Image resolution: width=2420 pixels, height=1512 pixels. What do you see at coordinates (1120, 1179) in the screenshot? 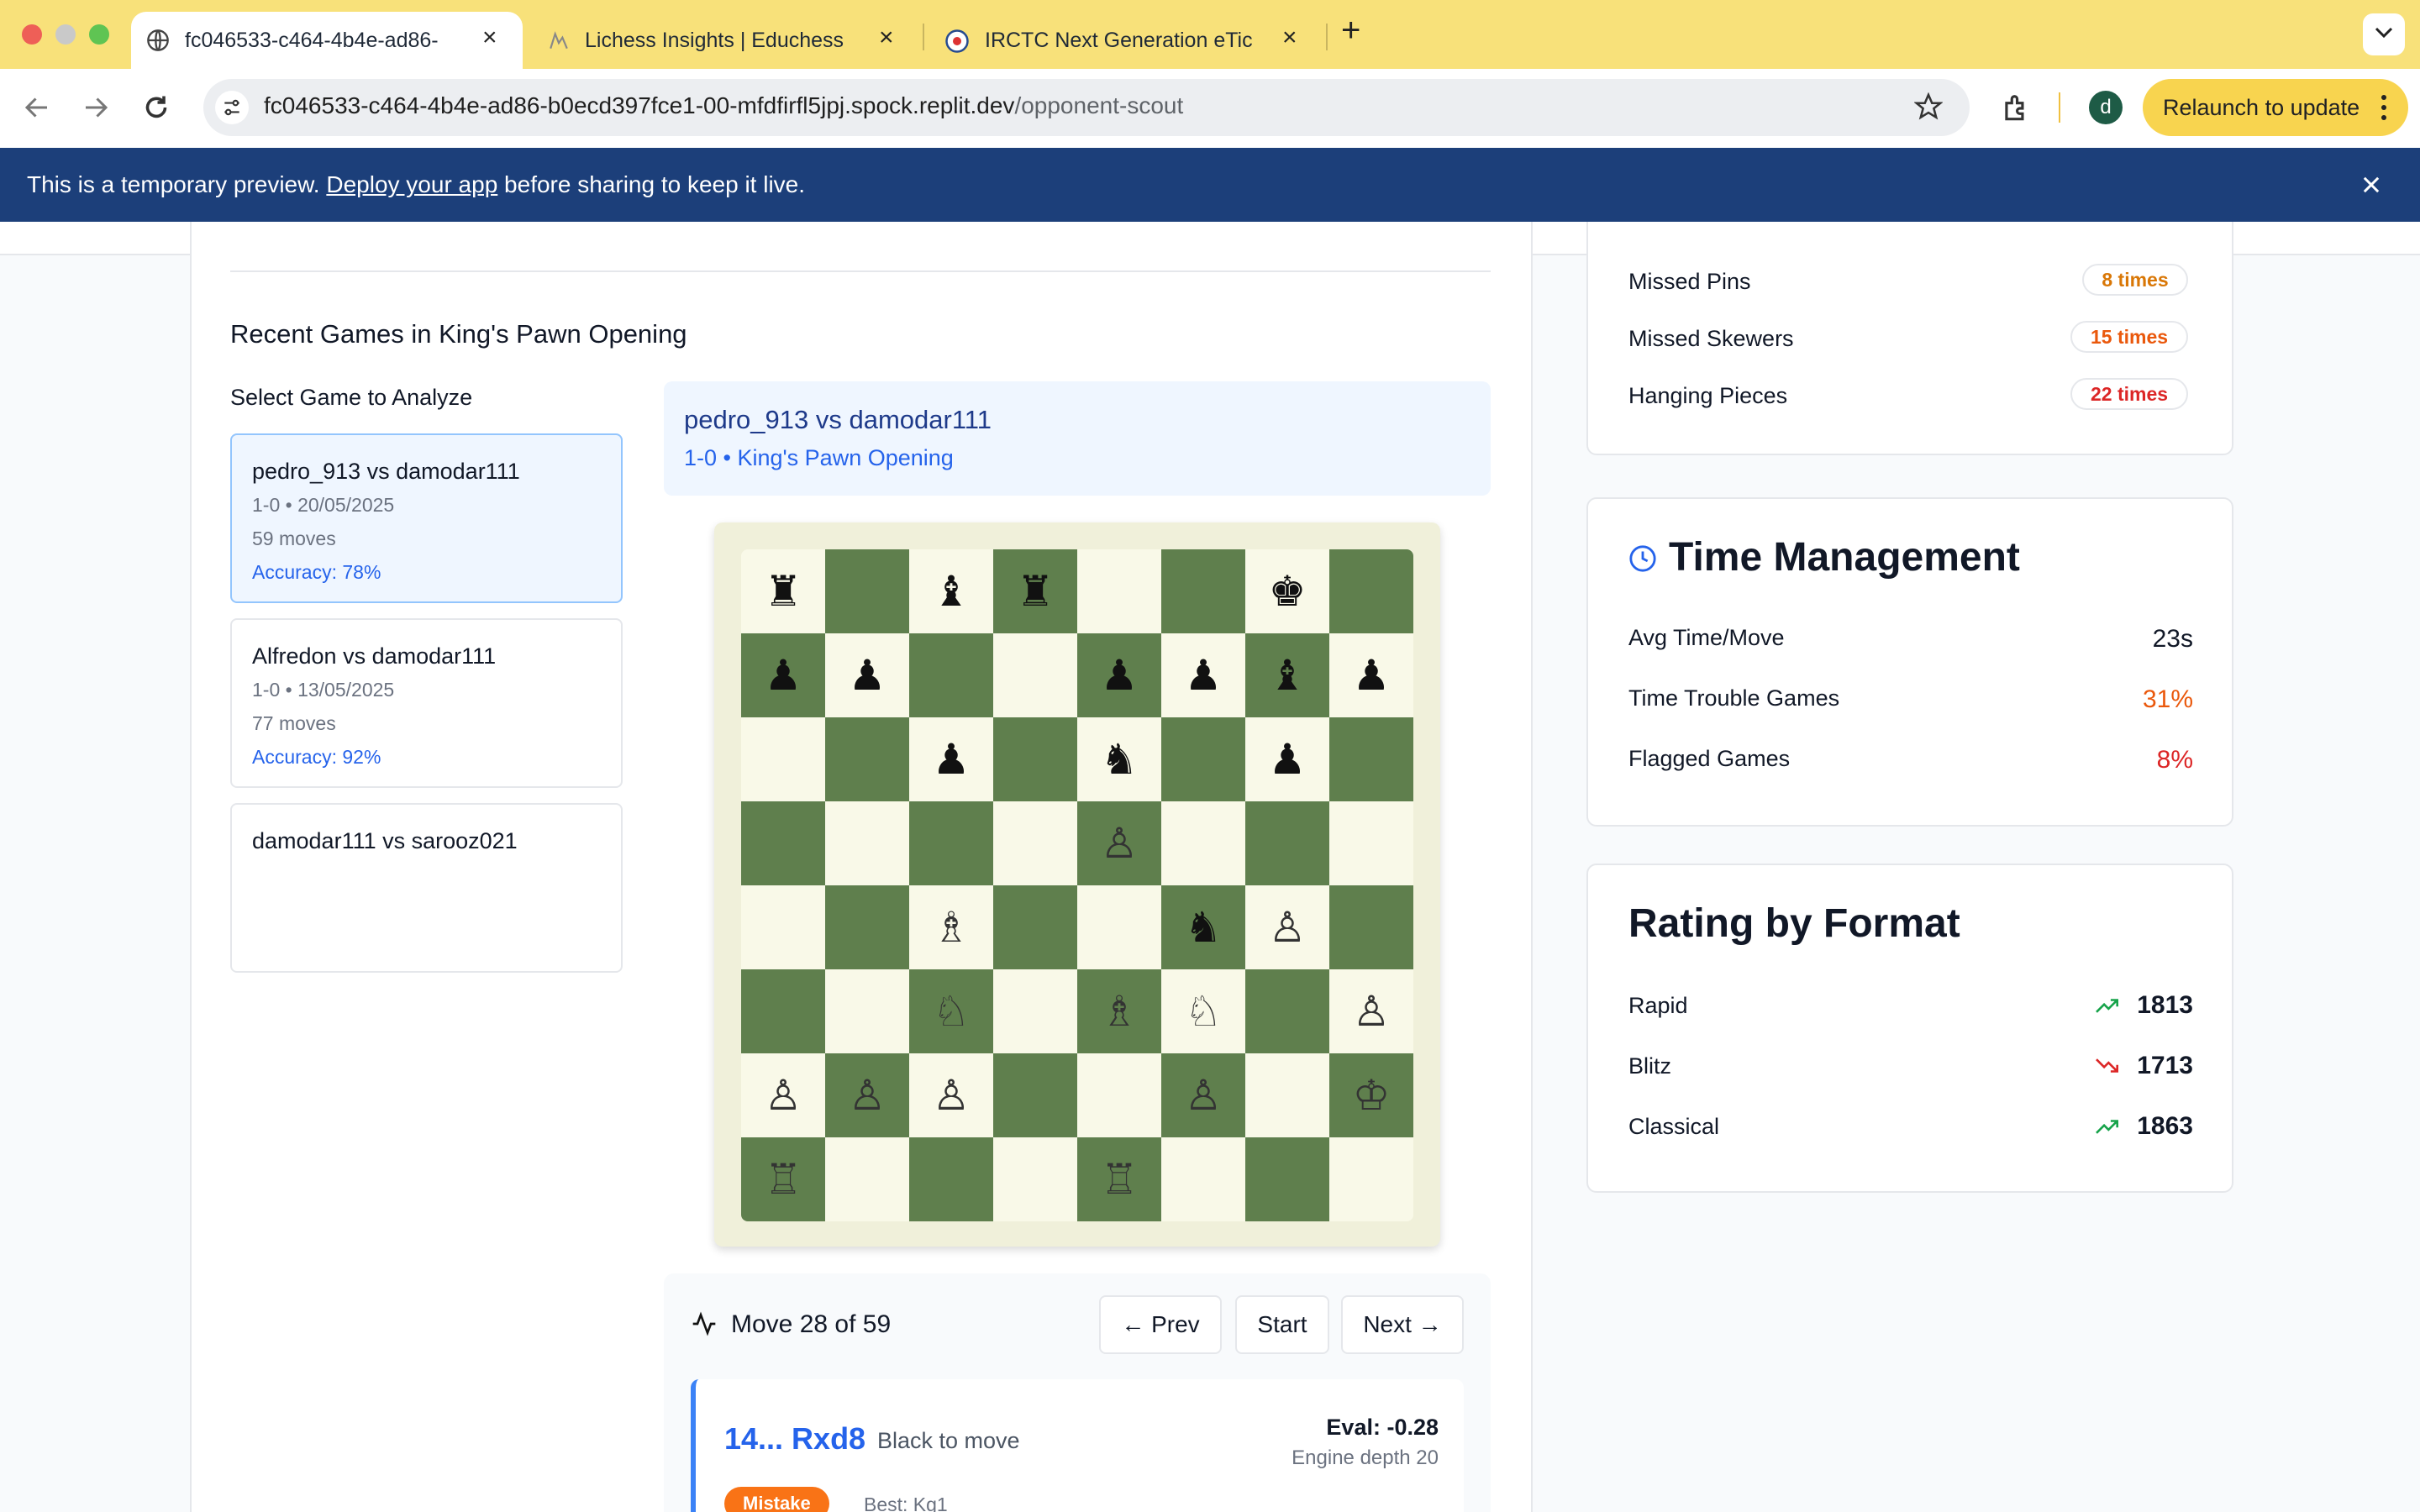
I see `white-rook-icon: ♖` at bounding box center [1120, 1179].